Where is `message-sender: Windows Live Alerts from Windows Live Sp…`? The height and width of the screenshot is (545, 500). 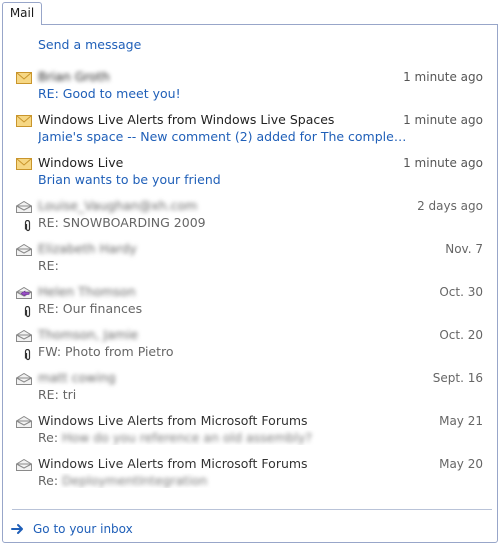 message-sender: Windows Live Alerts from Windows Live Sp… is located at coordinates (186, 119).